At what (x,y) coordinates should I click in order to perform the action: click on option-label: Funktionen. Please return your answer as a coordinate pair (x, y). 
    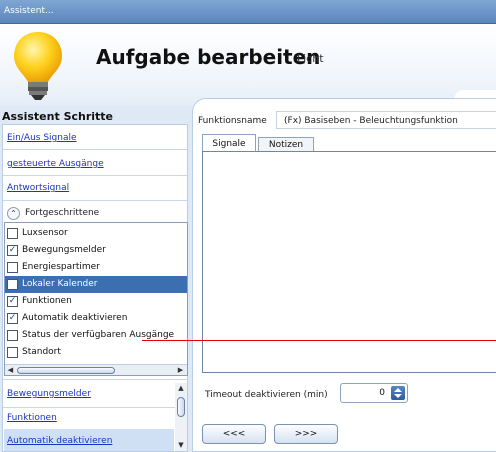
    Looking at the image, I should click on (47, 301).